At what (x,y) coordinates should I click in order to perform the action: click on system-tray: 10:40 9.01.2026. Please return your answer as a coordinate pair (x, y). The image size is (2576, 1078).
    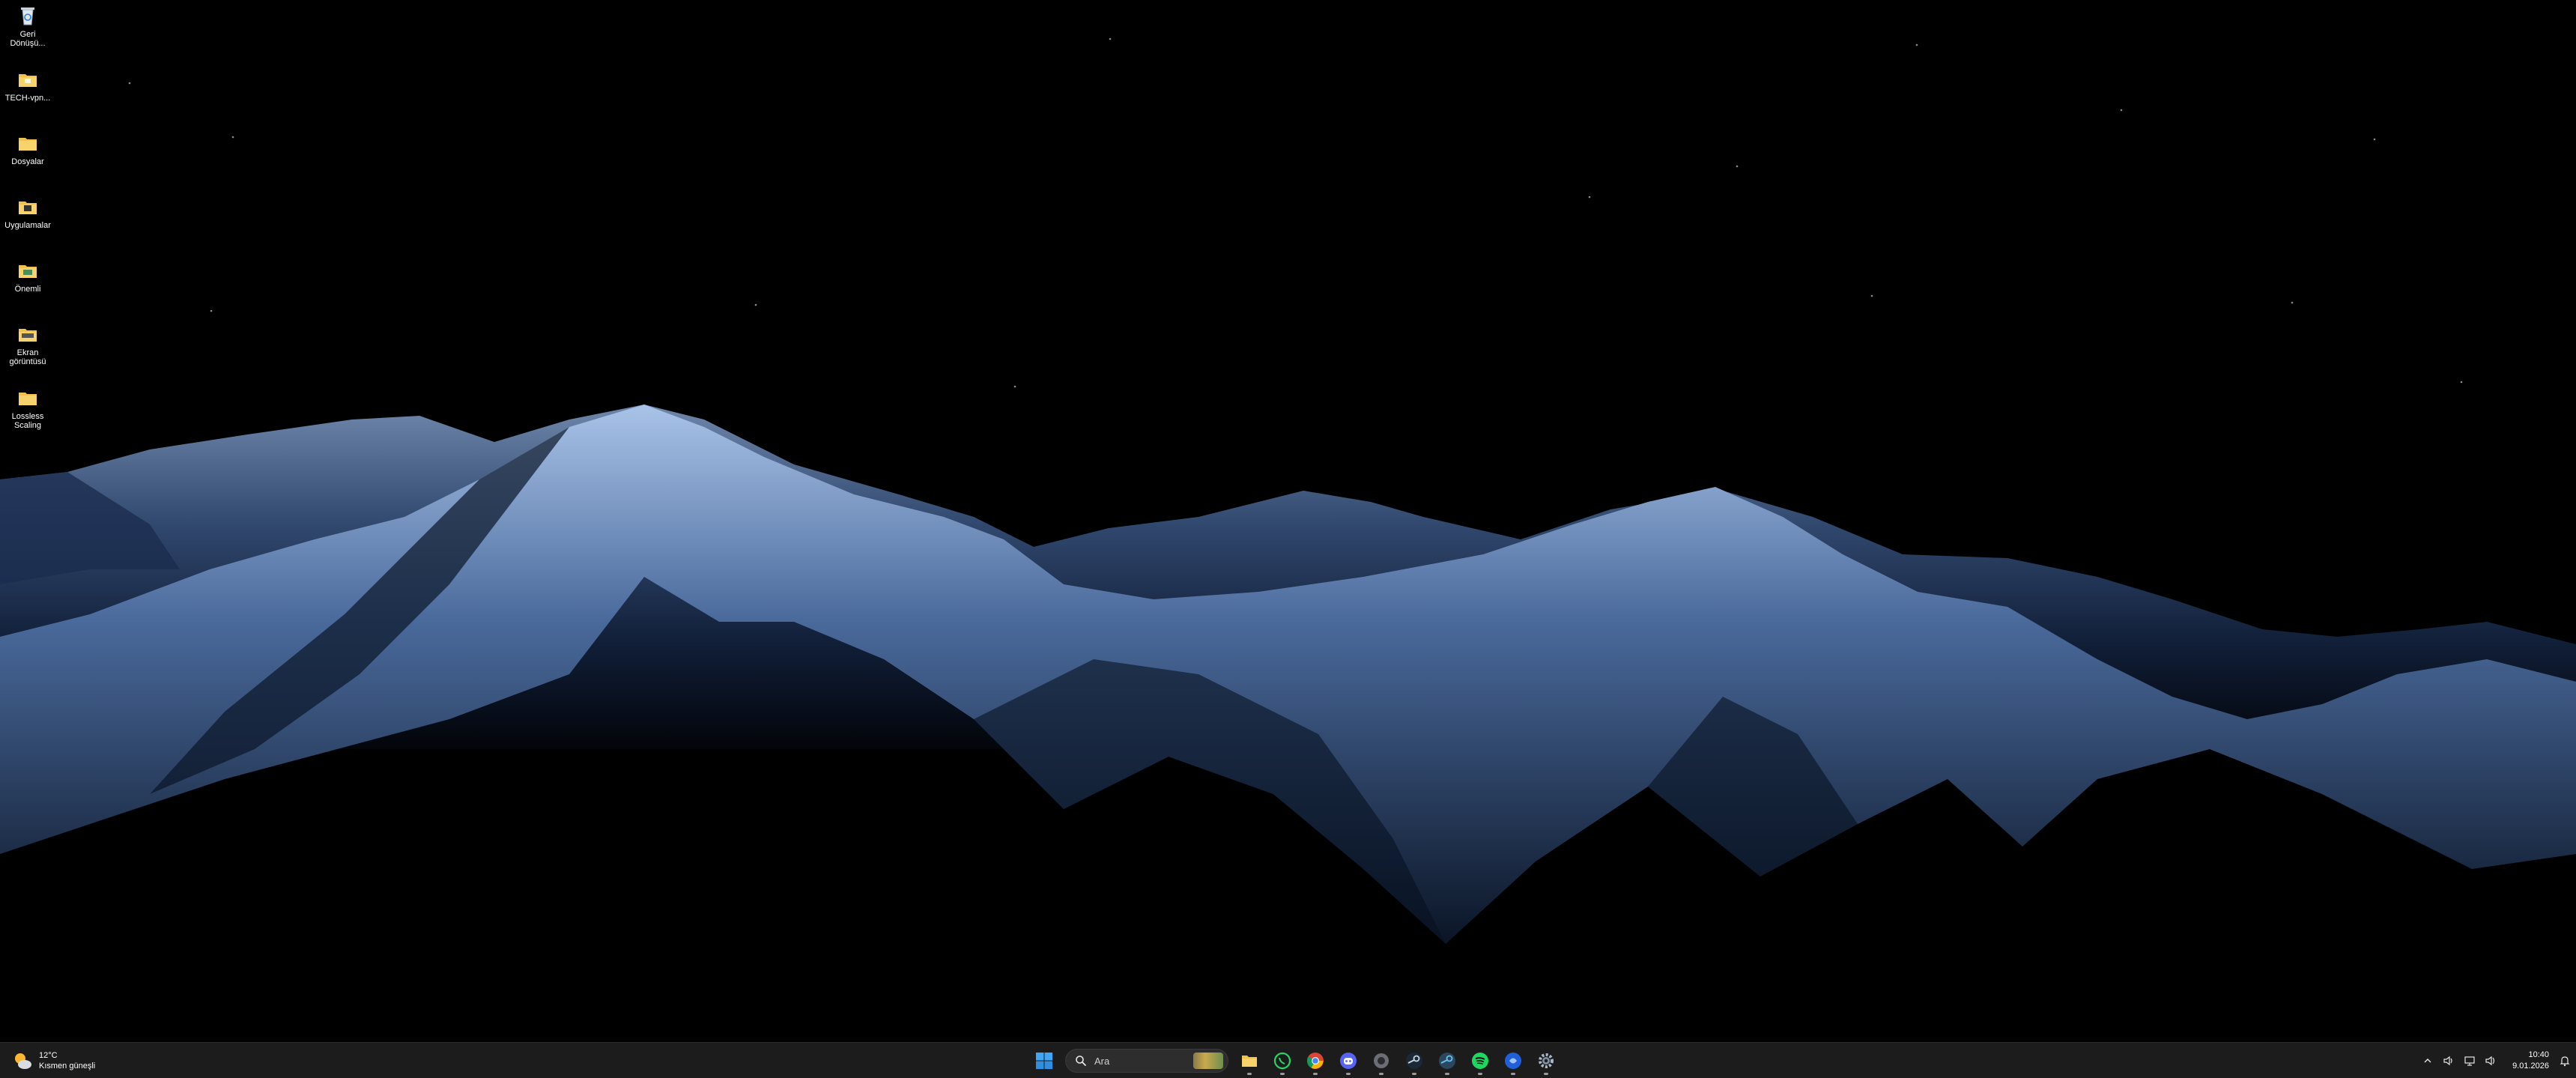
    Looking at the image, I should click on (2496, 1061).